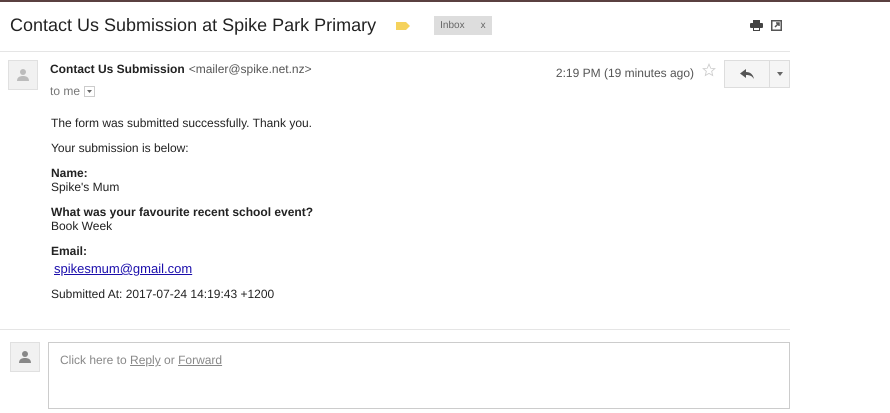 The width and height of the screenshot is (890, 413). I want to click on more-options-button, so click(780, 74).